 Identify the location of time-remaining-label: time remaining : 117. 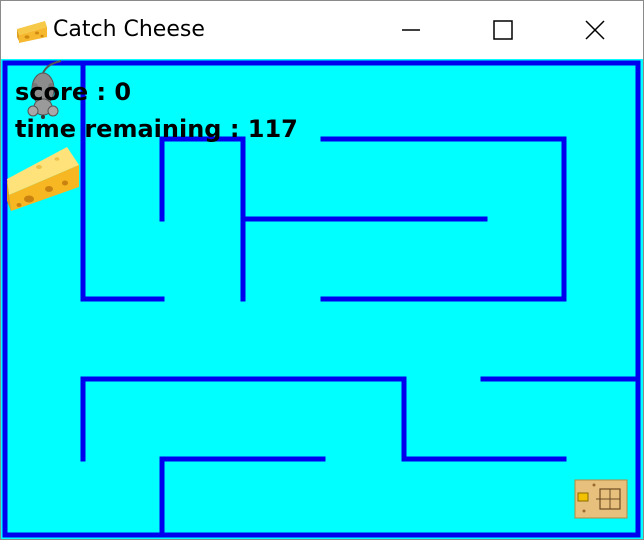
(156, 129).